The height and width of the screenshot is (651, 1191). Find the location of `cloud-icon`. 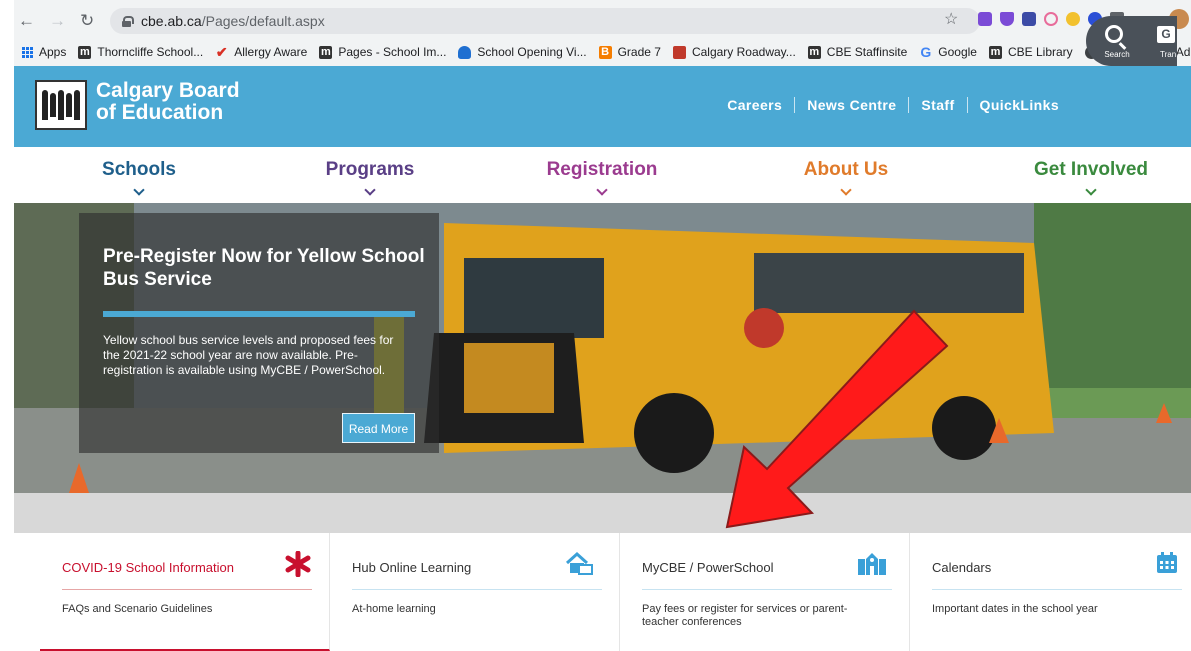

cloud-icon is located at coordinates (465, 52).